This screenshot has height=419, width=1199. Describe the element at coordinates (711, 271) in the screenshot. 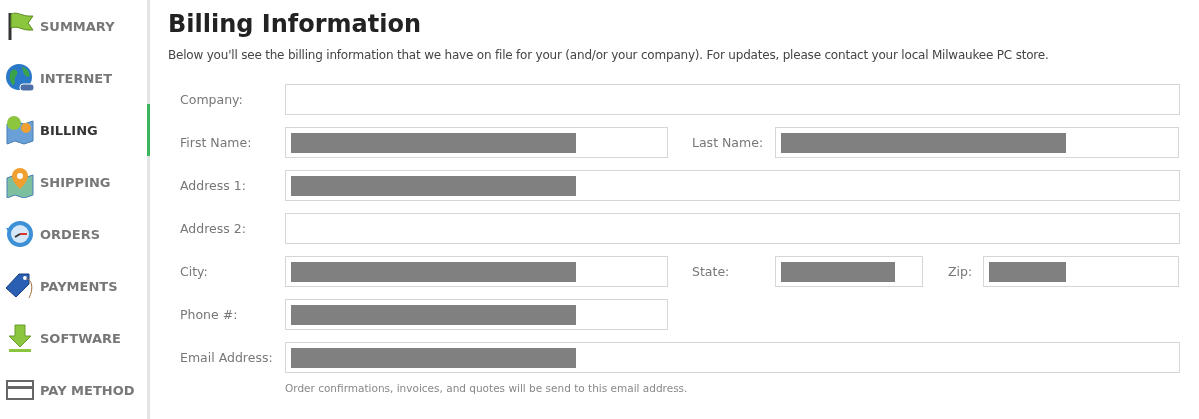

I see `field-label: State:` at that location.